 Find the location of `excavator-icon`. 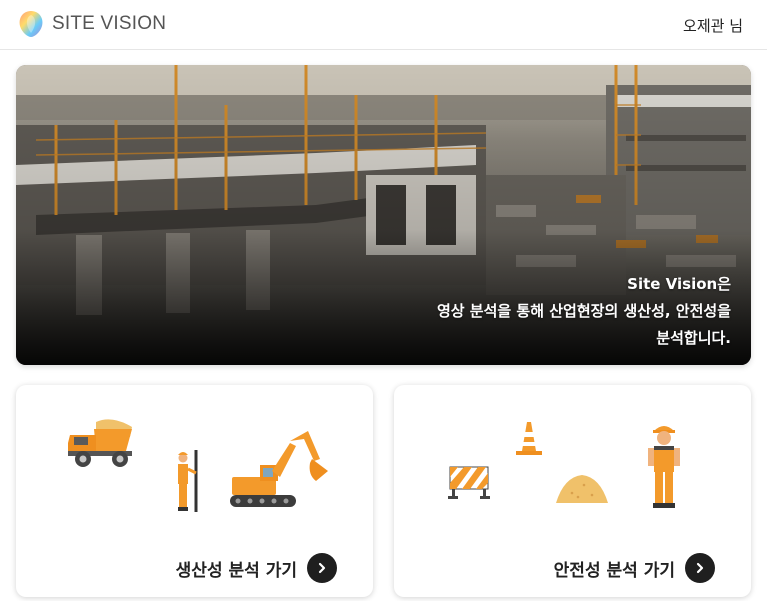

excavator-icon is located at coordinates (279, 469).